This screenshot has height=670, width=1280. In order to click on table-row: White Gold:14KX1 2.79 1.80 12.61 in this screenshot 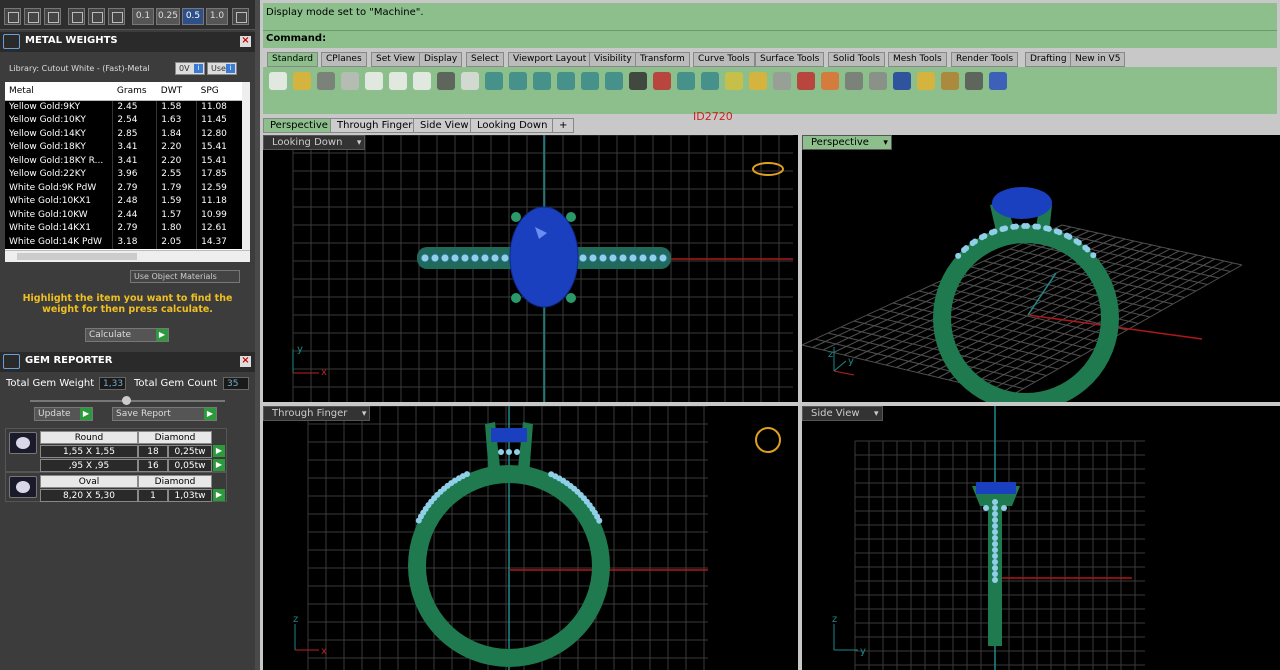, I will do `click(124, 228)`.